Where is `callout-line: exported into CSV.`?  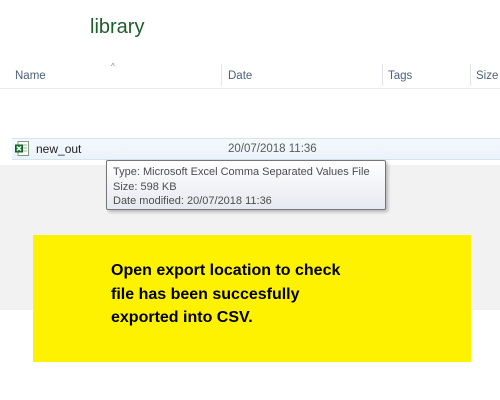 callout-line: exported into CSV. is located at coordinates (182, 317).